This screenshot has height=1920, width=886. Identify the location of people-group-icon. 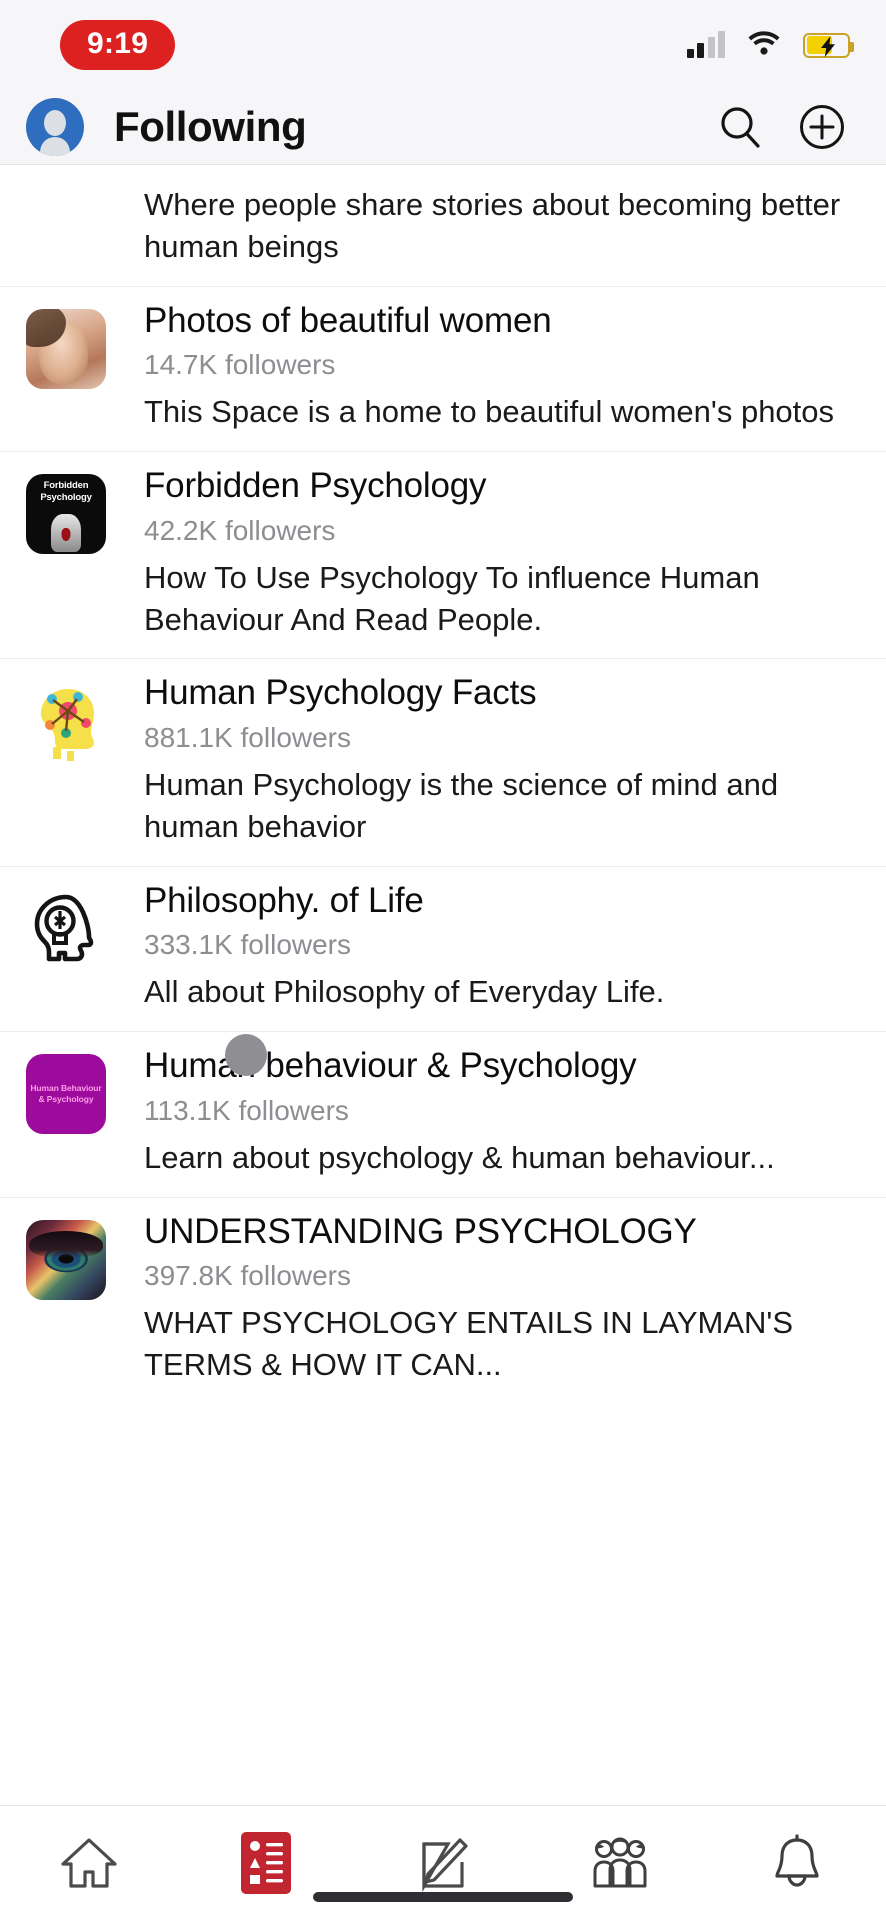
(620, 1862).